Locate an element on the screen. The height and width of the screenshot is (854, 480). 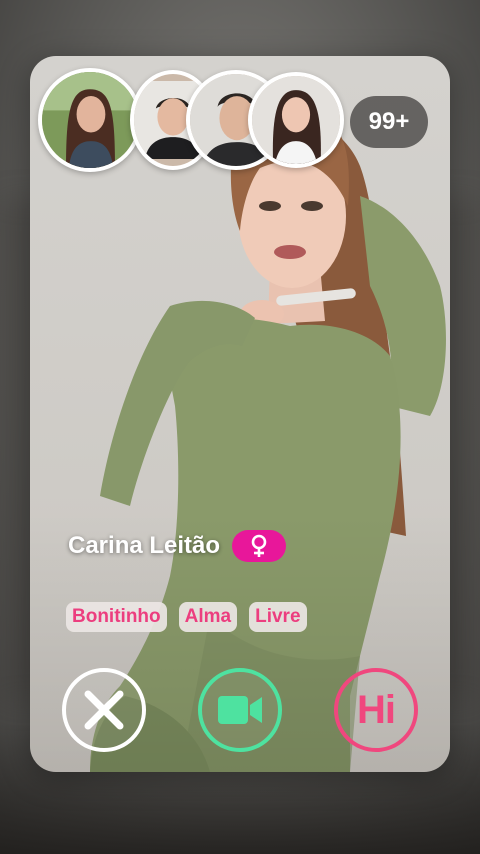
profile-tags: Bonitinho Alma Livre is located at coordinates (186, 617).